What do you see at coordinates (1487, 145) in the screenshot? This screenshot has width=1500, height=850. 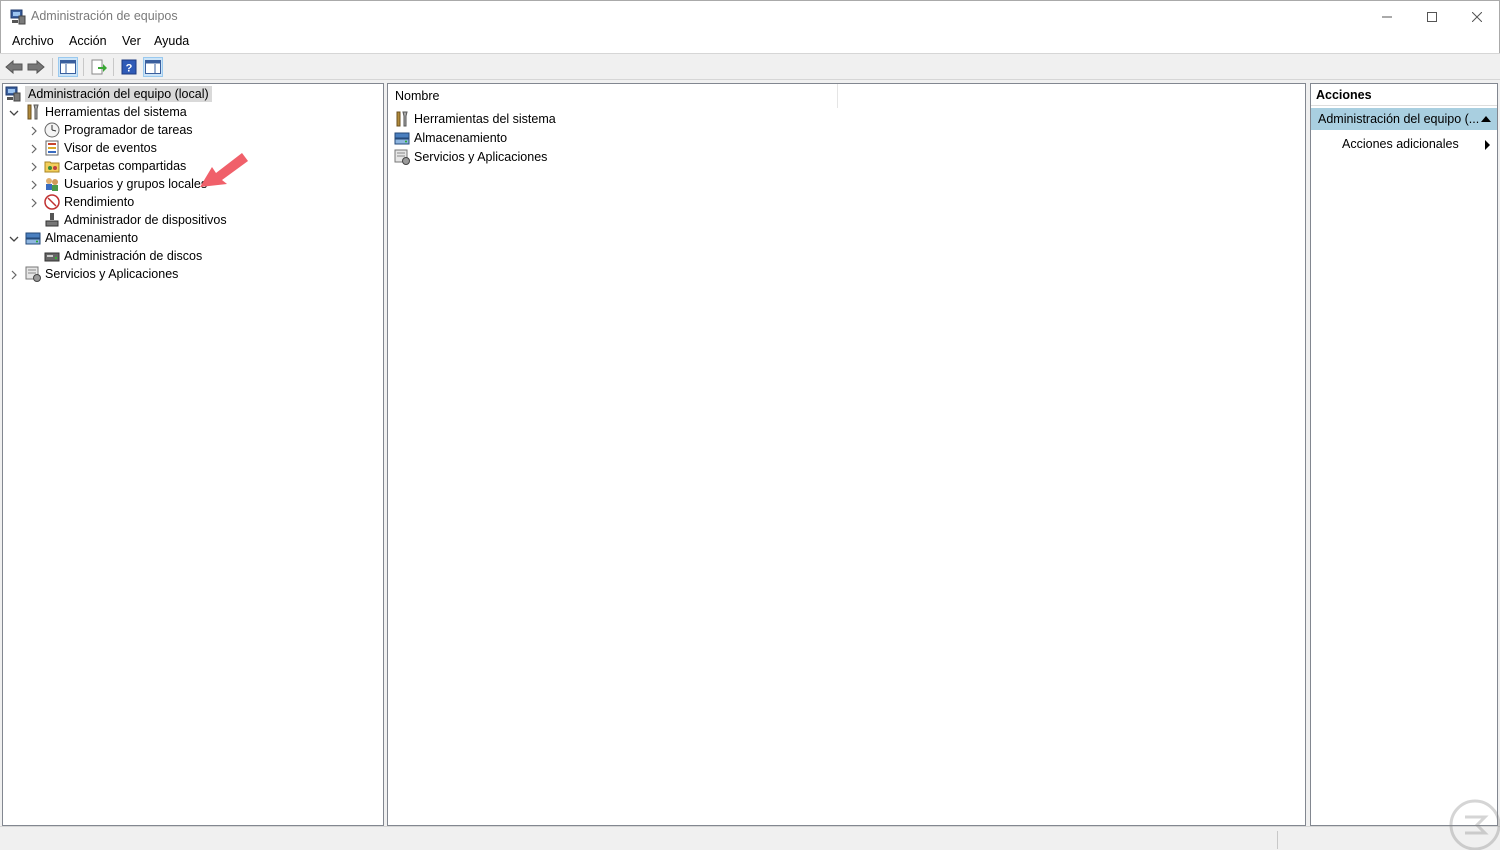 I see `submenu-arrow-icon` at bounding box center [1487, 145].